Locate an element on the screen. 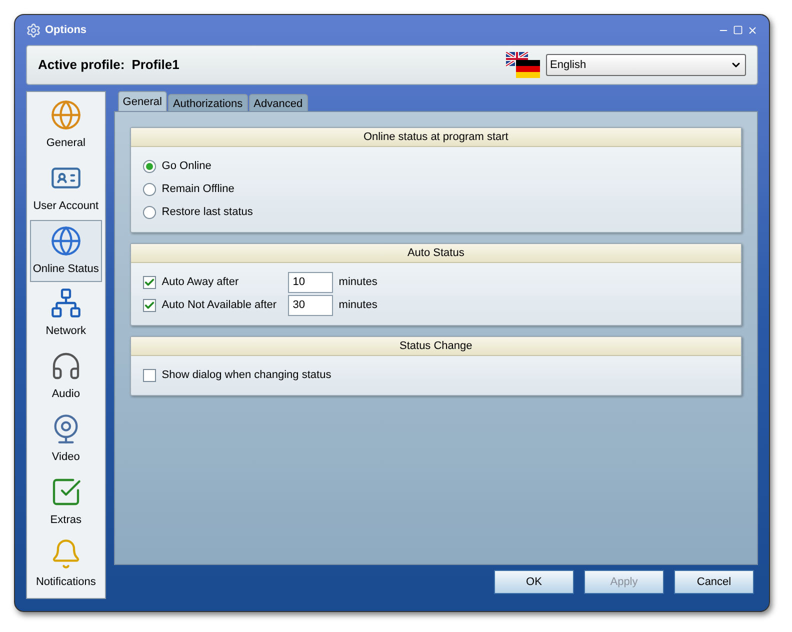 This screenshot has width=792, height=632. dialog-button: Cancel is located at coordinates (714, 582).